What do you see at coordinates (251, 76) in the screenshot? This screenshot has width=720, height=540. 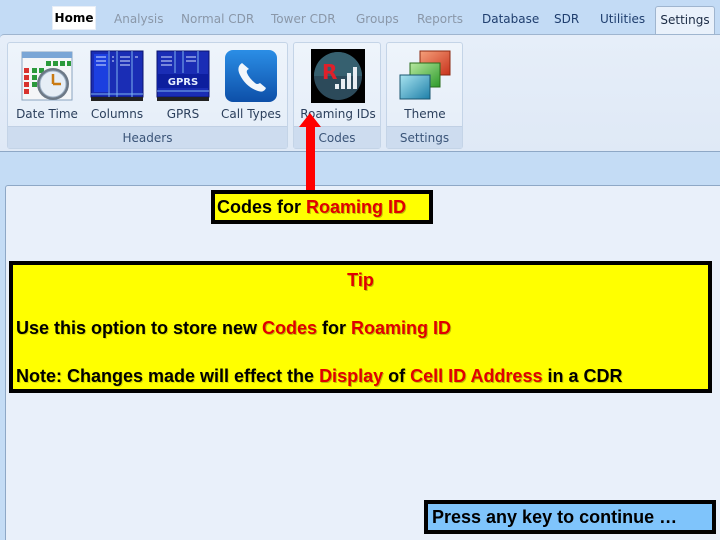 I see `phone-icon` at bounding box center [251, 76].